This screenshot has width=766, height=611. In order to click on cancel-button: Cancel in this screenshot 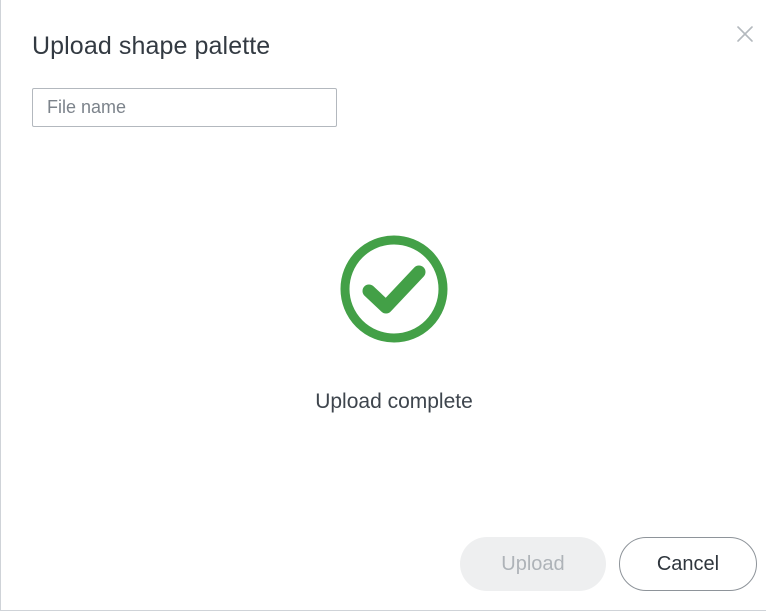, I will do `click(688, 564)`.